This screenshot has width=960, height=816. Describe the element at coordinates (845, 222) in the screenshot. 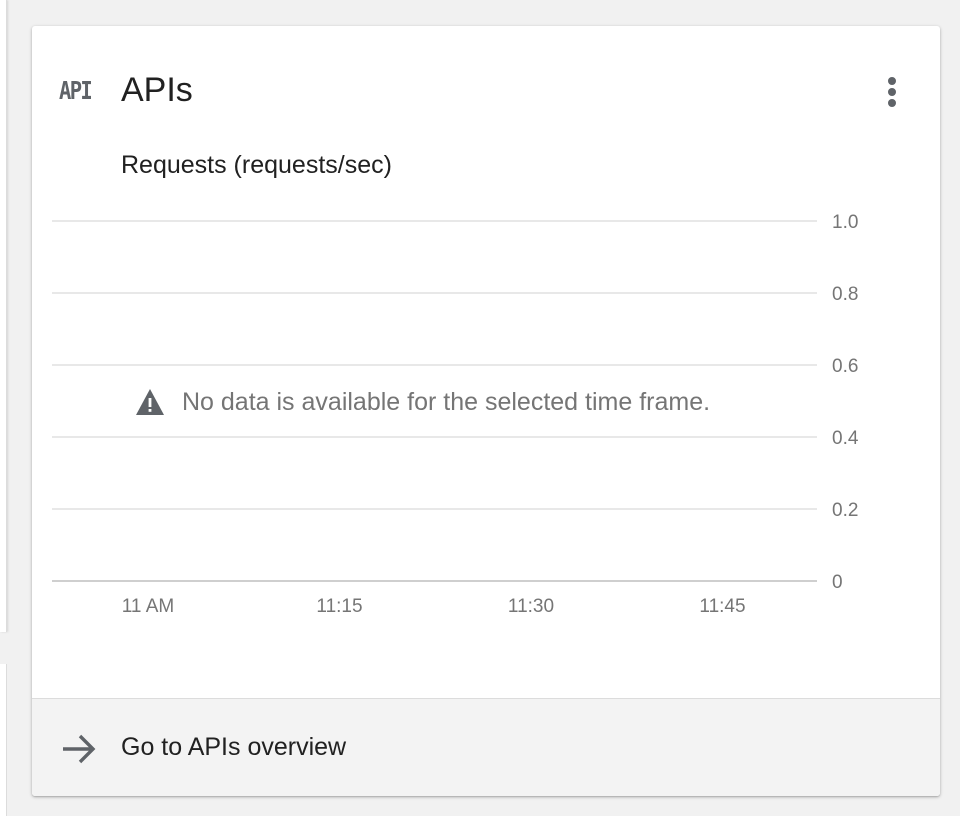

I see `y-tick-label: 1.0` at that location.